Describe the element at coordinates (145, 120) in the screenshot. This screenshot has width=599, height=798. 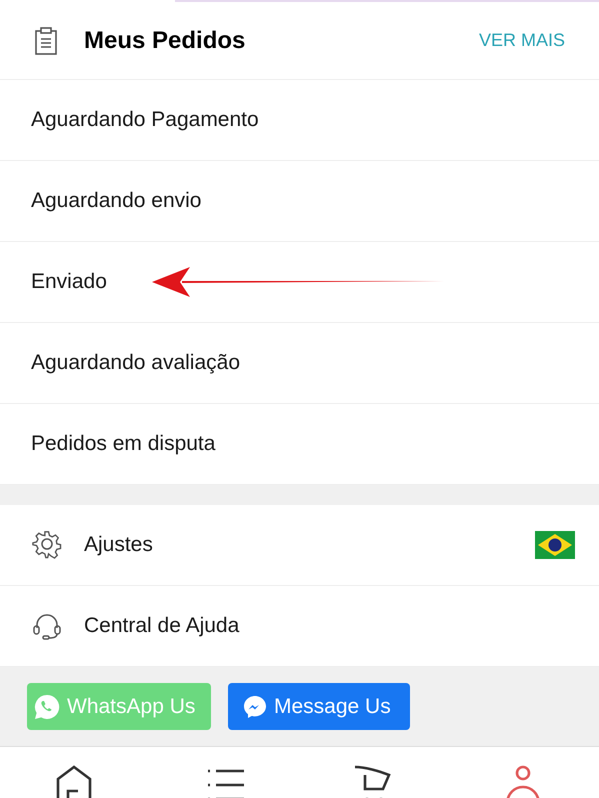
I see `order-status-item: Aguardando Pagamento` at that location.